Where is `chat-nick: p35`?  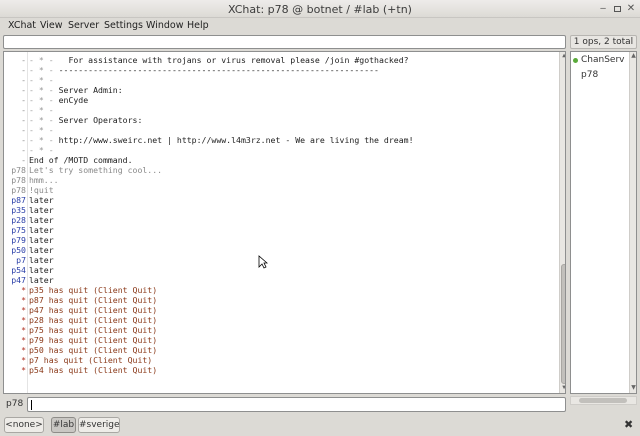 chat-nick: p35 is located at coordinates (15, 210).